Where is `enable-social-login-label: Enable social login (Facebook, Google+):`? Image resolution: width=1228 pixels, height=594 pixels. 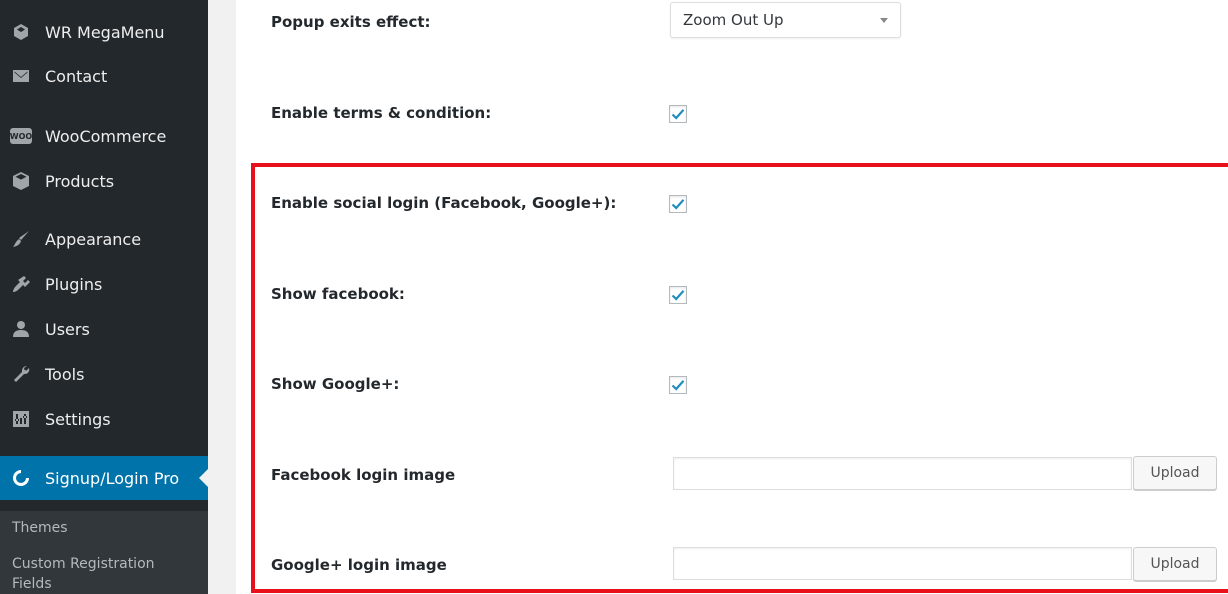 enable-social-login-label: Enable social login (Facebook, Google+): is located at coordinates (444, 203).